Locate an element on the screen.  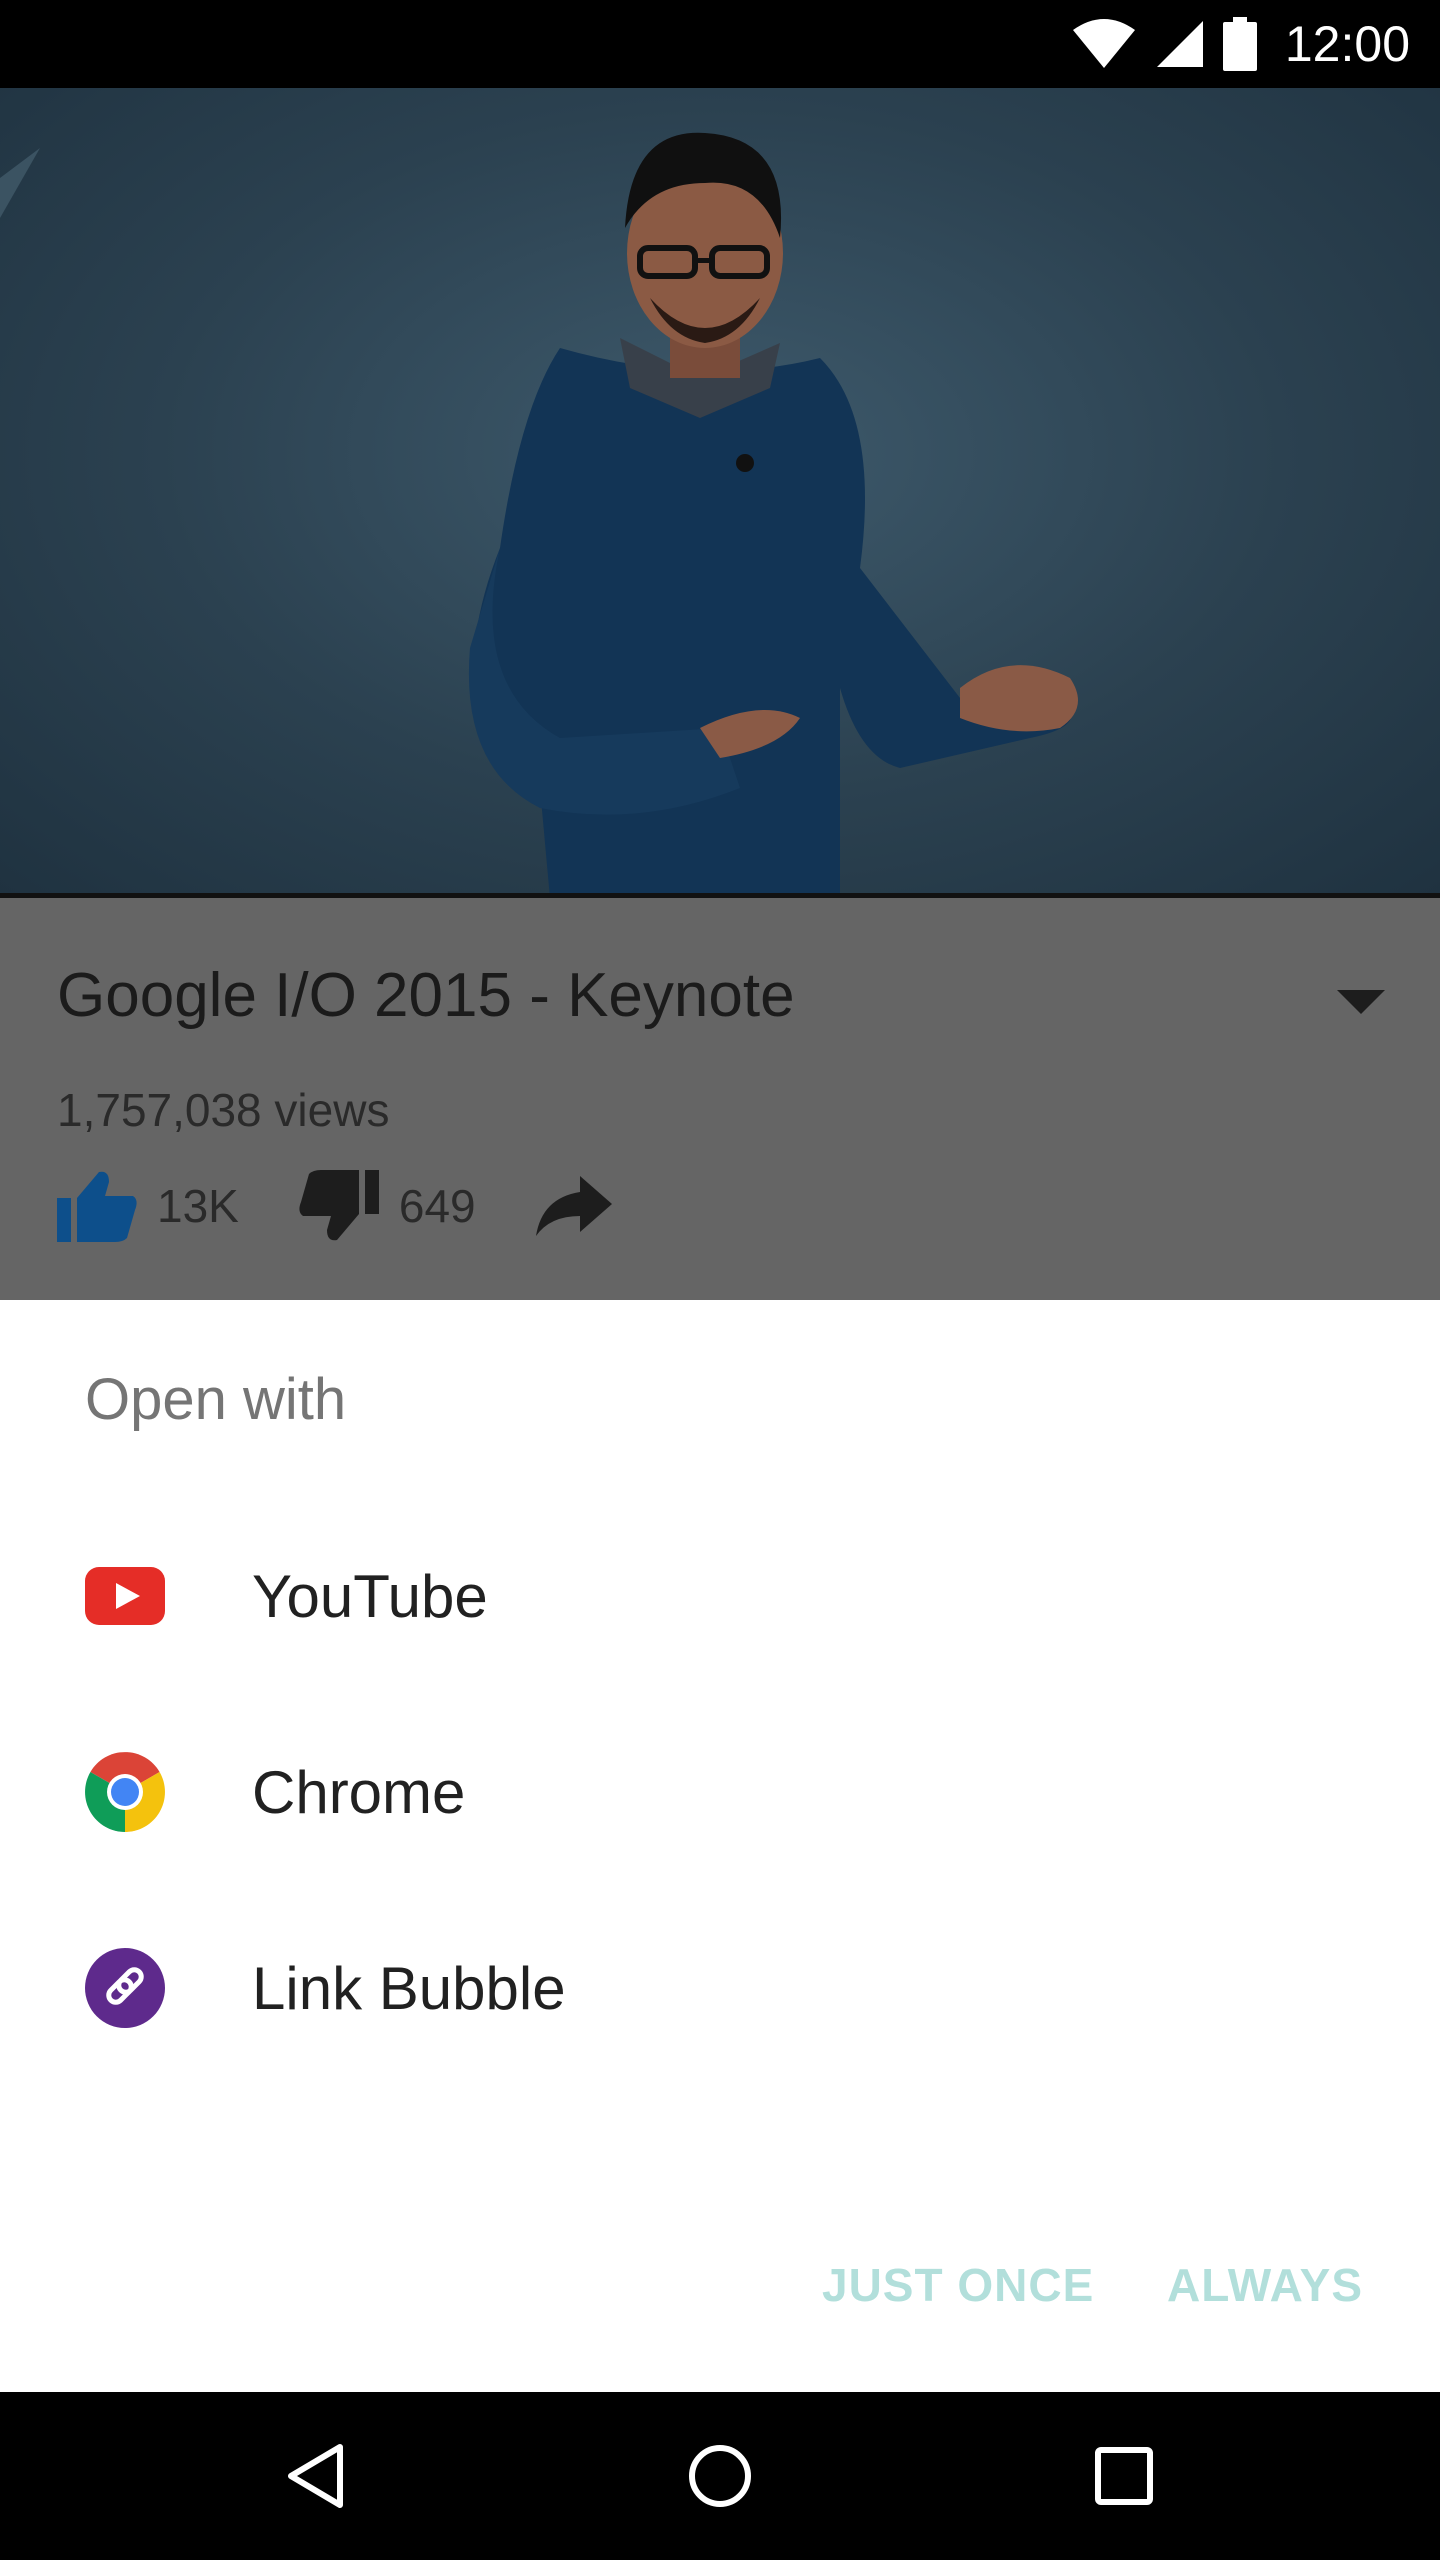
status-bar: 12:00 is located at coordinates (720, 44).